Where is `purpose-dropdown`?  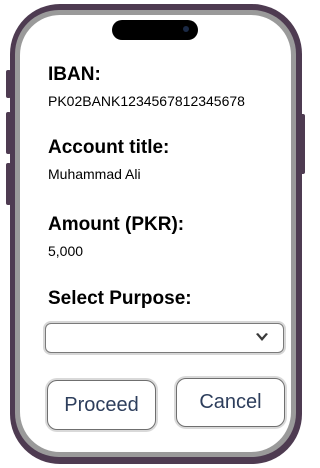
purpose-dropdown is located at coordinates (164, 338).